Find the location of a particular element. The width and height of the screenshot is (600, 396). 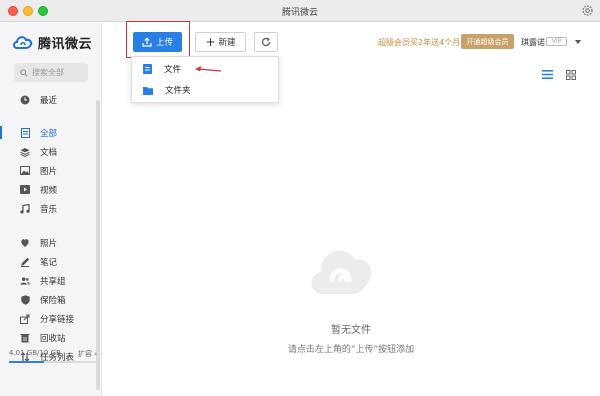

empty-state-title: 暂无文件 is located at coordinates (351, 330).